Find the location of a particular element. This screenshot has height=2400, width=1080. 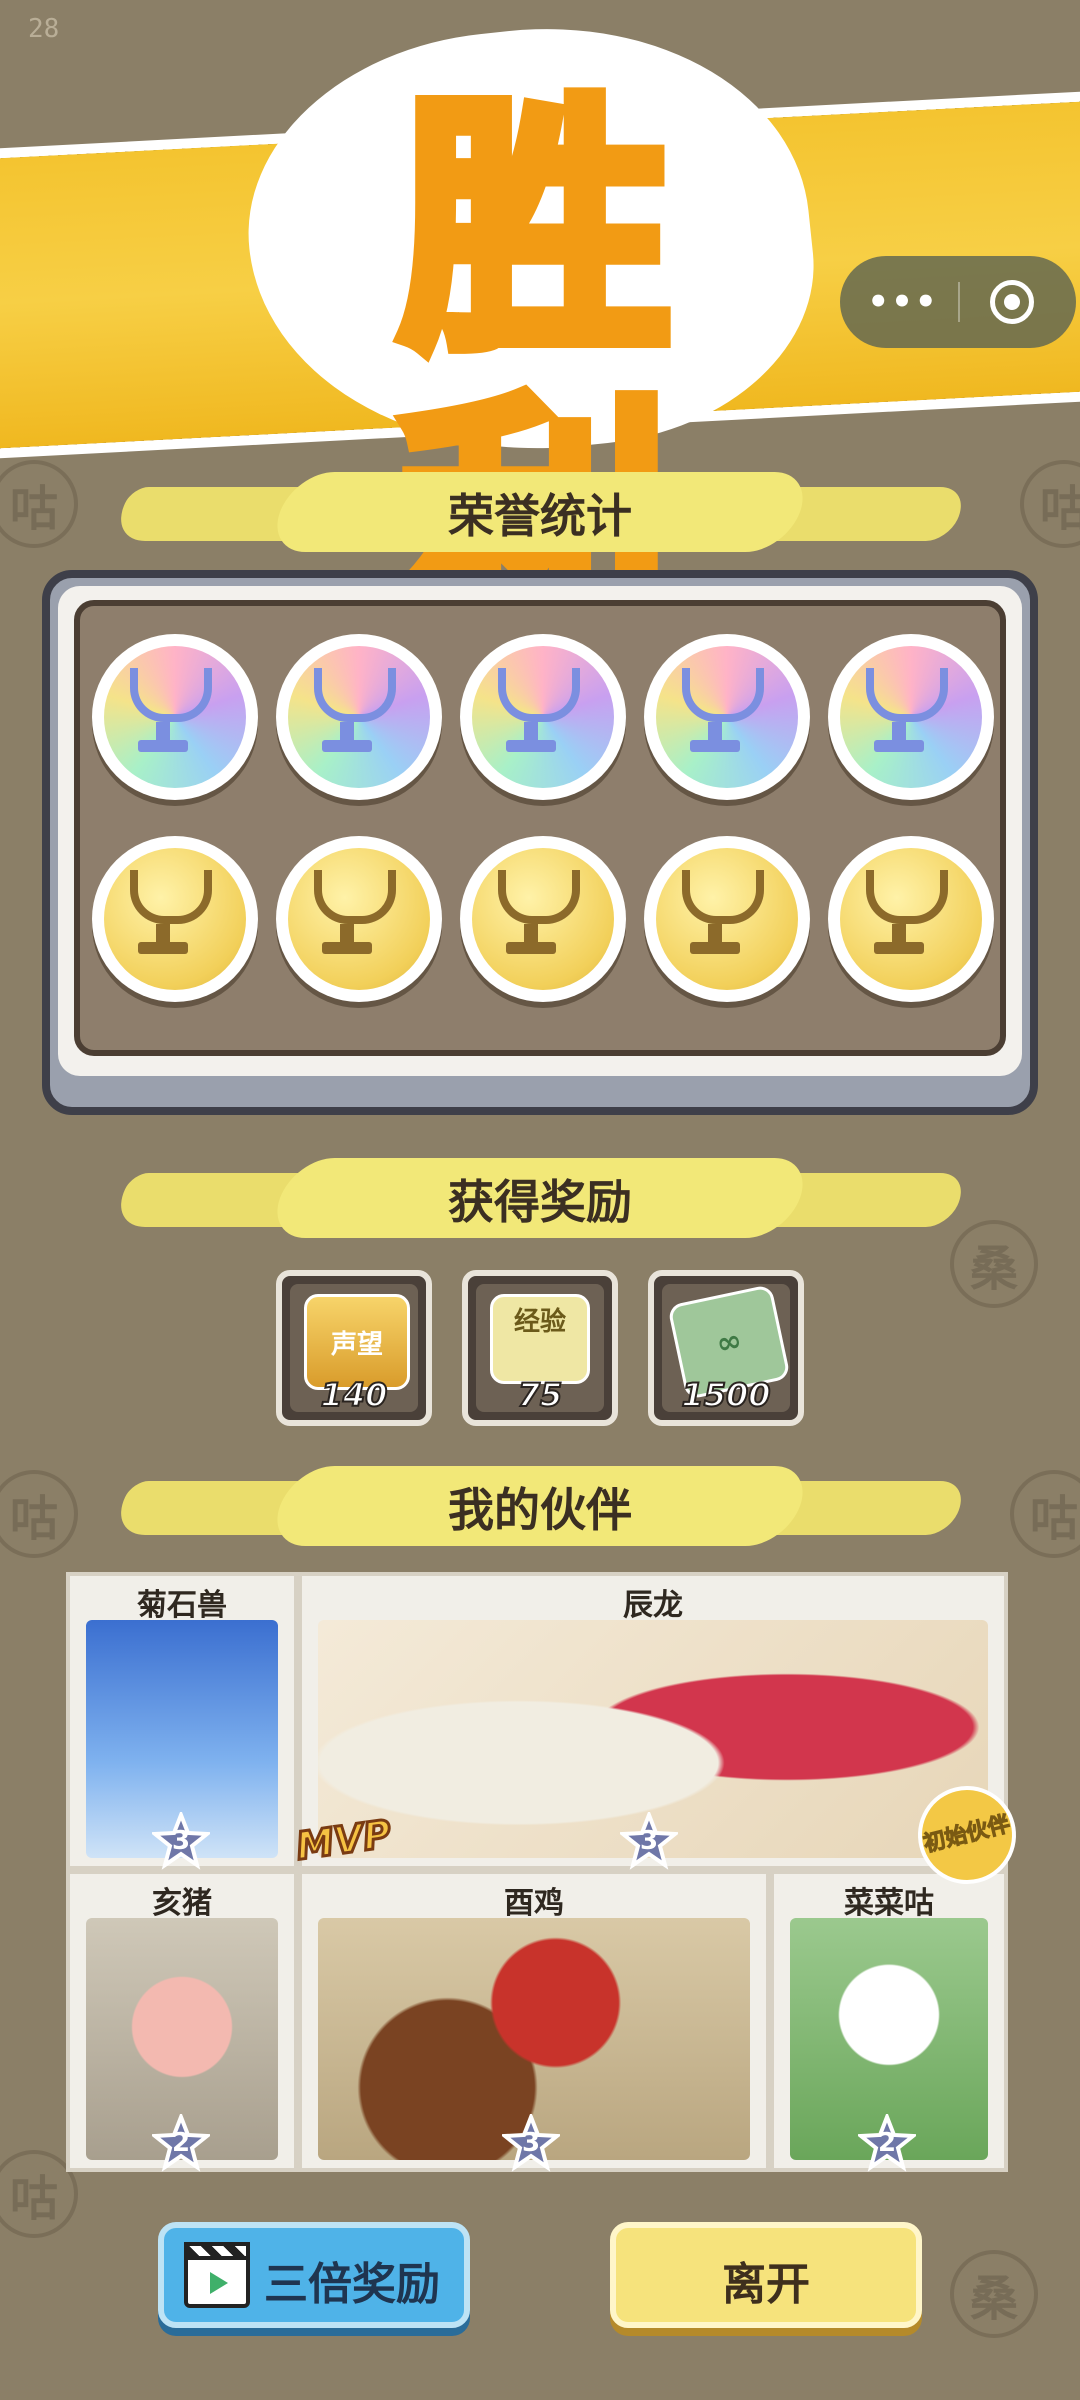

triple-reward-button: 三倍奖励 is located at coordinates (314, 2275).